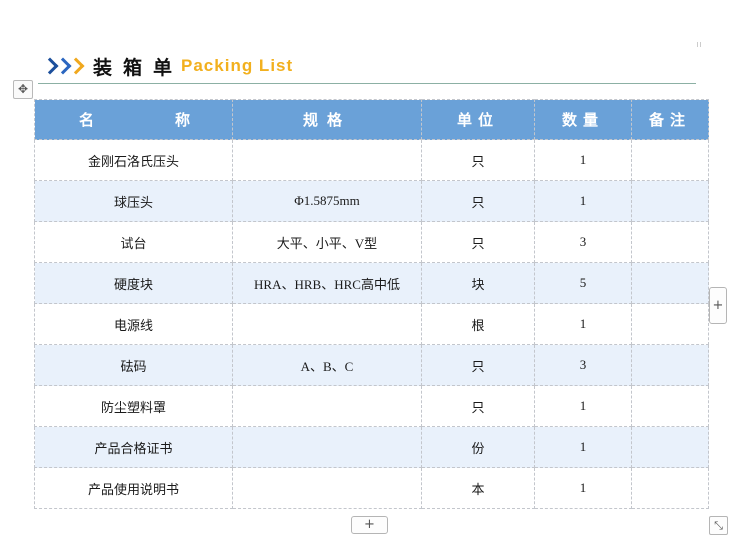 The image size is (729, 549). I want to click on table-header-row: 名 称 规格 单位 数量 备注, so click(371, 119).